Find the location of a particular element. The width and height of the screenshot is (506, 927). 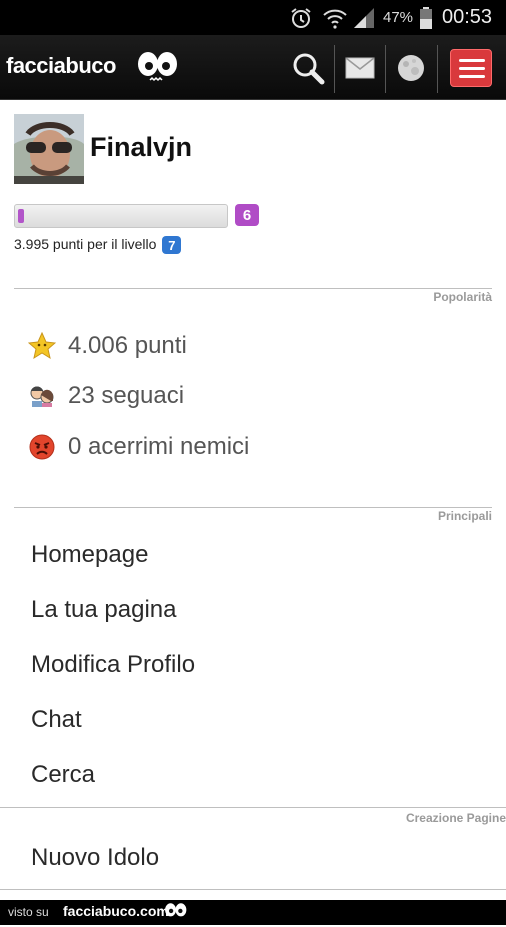

angry-face-icon is located at coordinates (42, 447).